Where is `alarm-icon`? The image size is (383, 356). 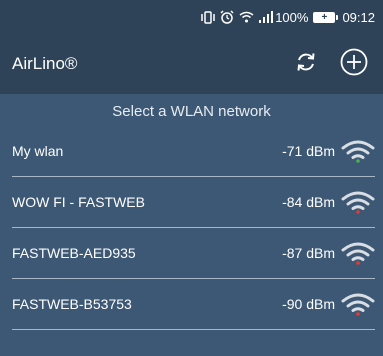
alarm-icon is located at coordinates (227, 17).